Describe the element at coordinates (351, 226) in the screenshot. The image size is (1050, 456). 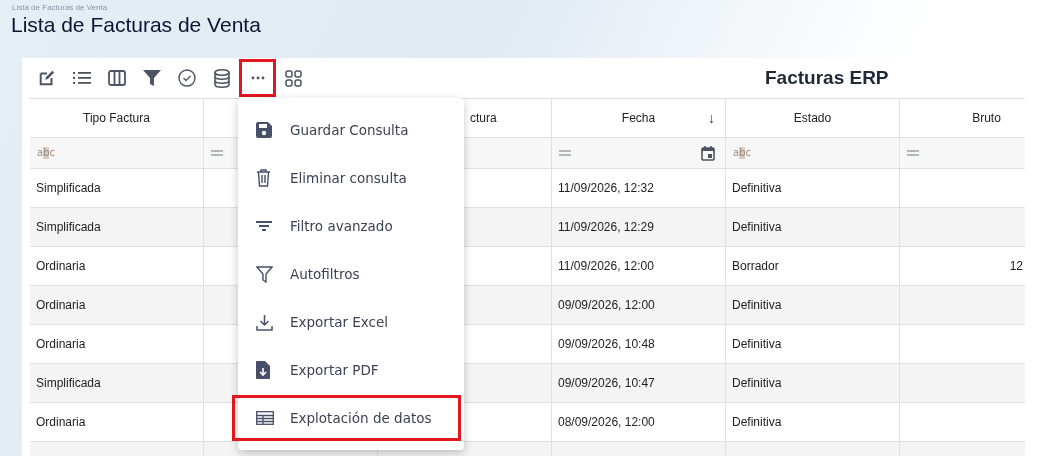
I see `menu-item: Filtro avanzado` at that location.